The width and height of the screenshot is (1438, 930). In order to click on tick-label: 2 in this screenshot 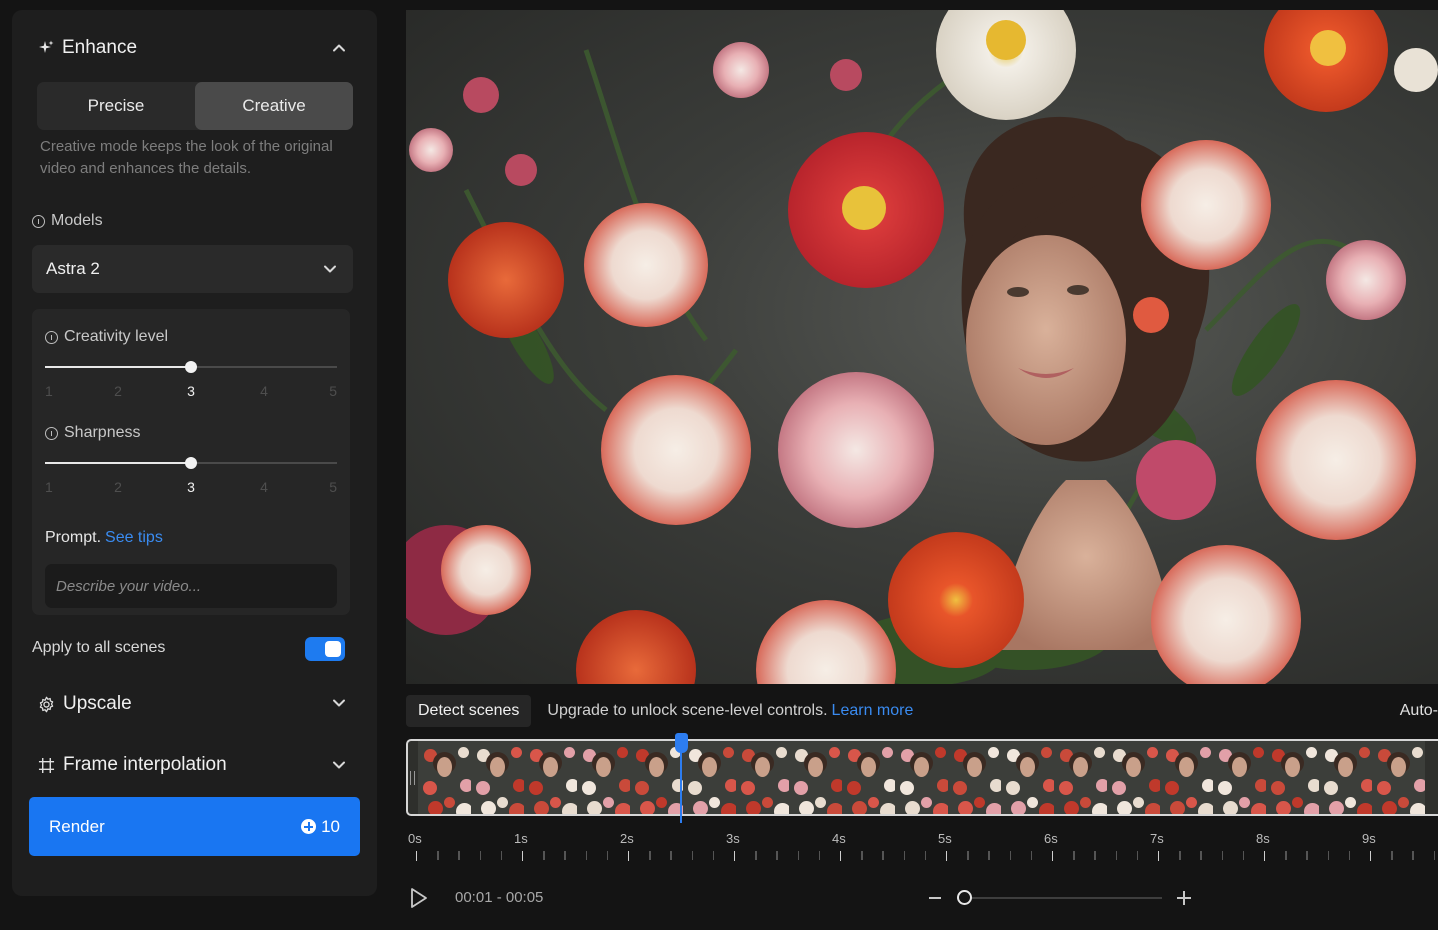, I will do `click(118, 487)`.